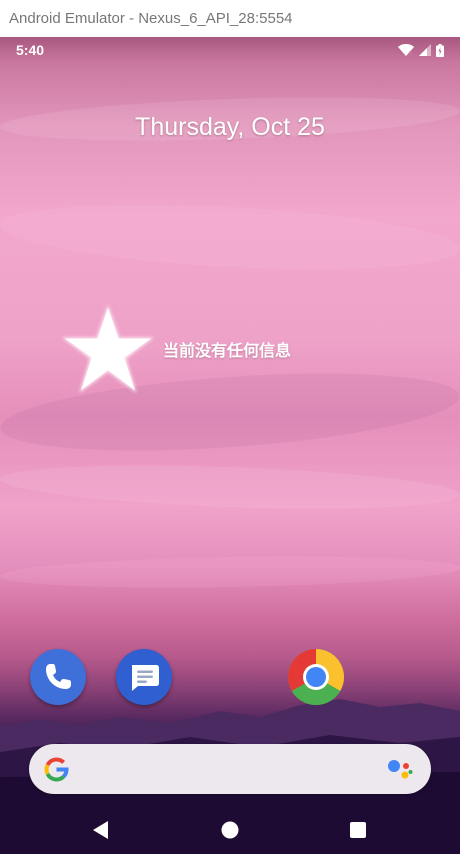 This screenshot has width=460, height=854. I want to click on phone-icon, so click(58, 676).